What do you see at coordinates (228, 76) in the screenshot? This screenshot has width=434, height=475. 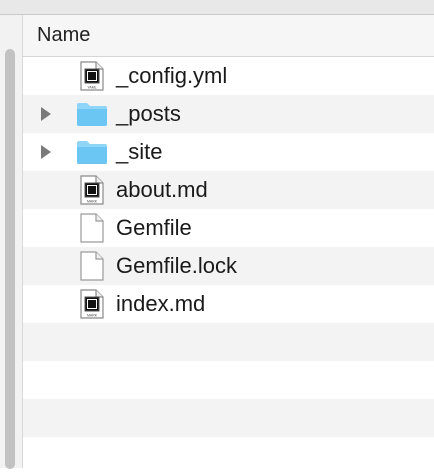 I see `file-row: YAML _config.yml` at bounding box center [228, 76].